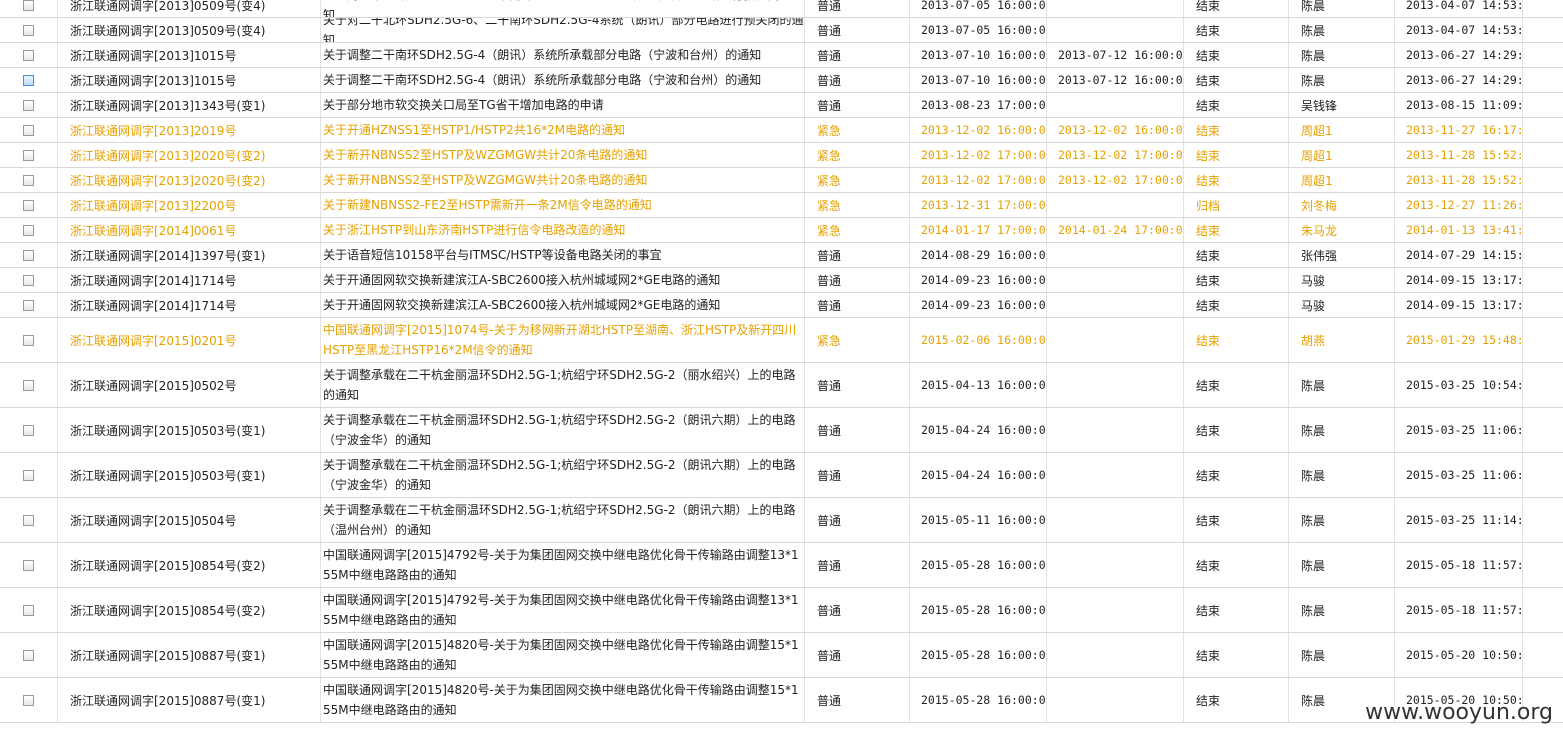  I want to click on doc-title-link-text: 关于调整二干南环SDH2.5G-4（朗讯）系统所承载部分电路（宁波和台州）的通知, so click(563, 80).